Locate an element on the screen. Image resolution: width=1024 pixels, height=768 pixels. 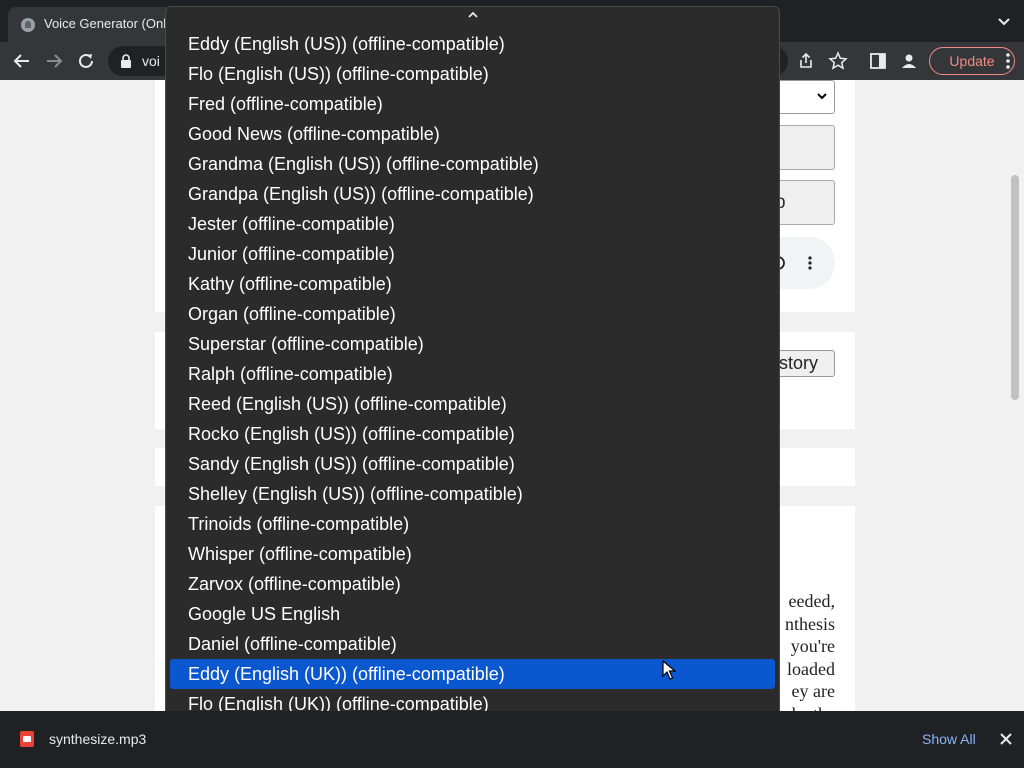
share-icon is located at coordinates (806, 61).